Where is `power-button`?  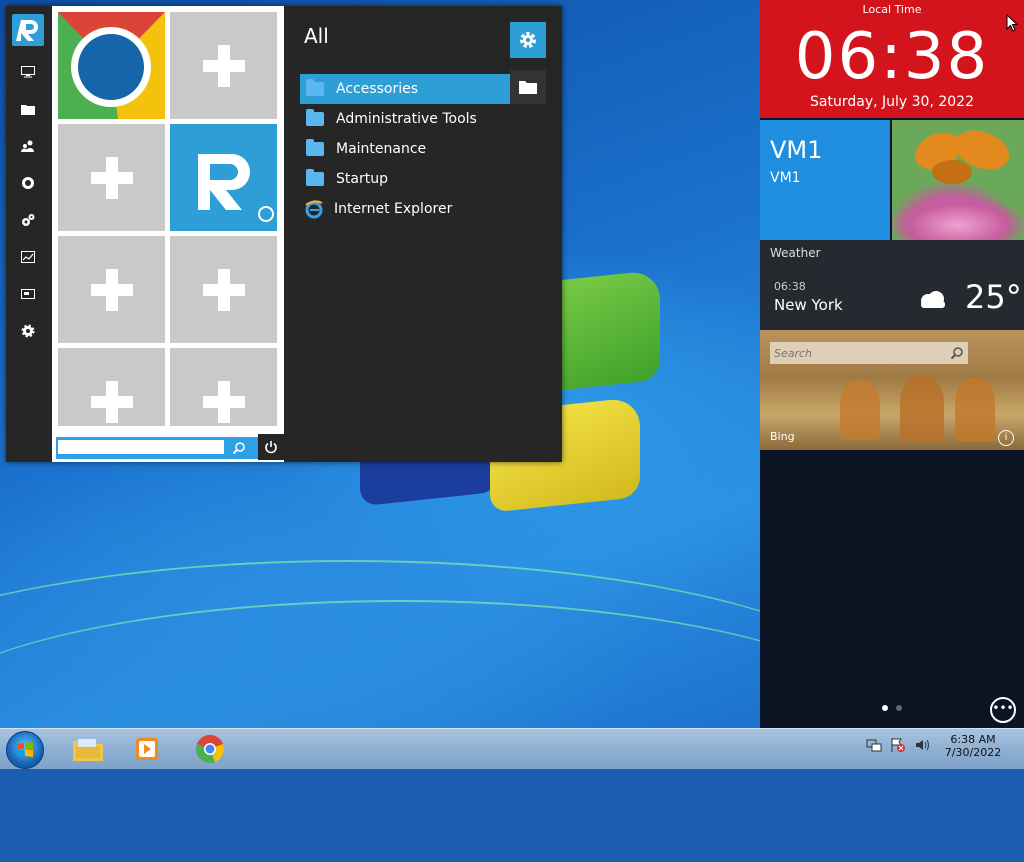
power-button is located at coordinates (271, 447).